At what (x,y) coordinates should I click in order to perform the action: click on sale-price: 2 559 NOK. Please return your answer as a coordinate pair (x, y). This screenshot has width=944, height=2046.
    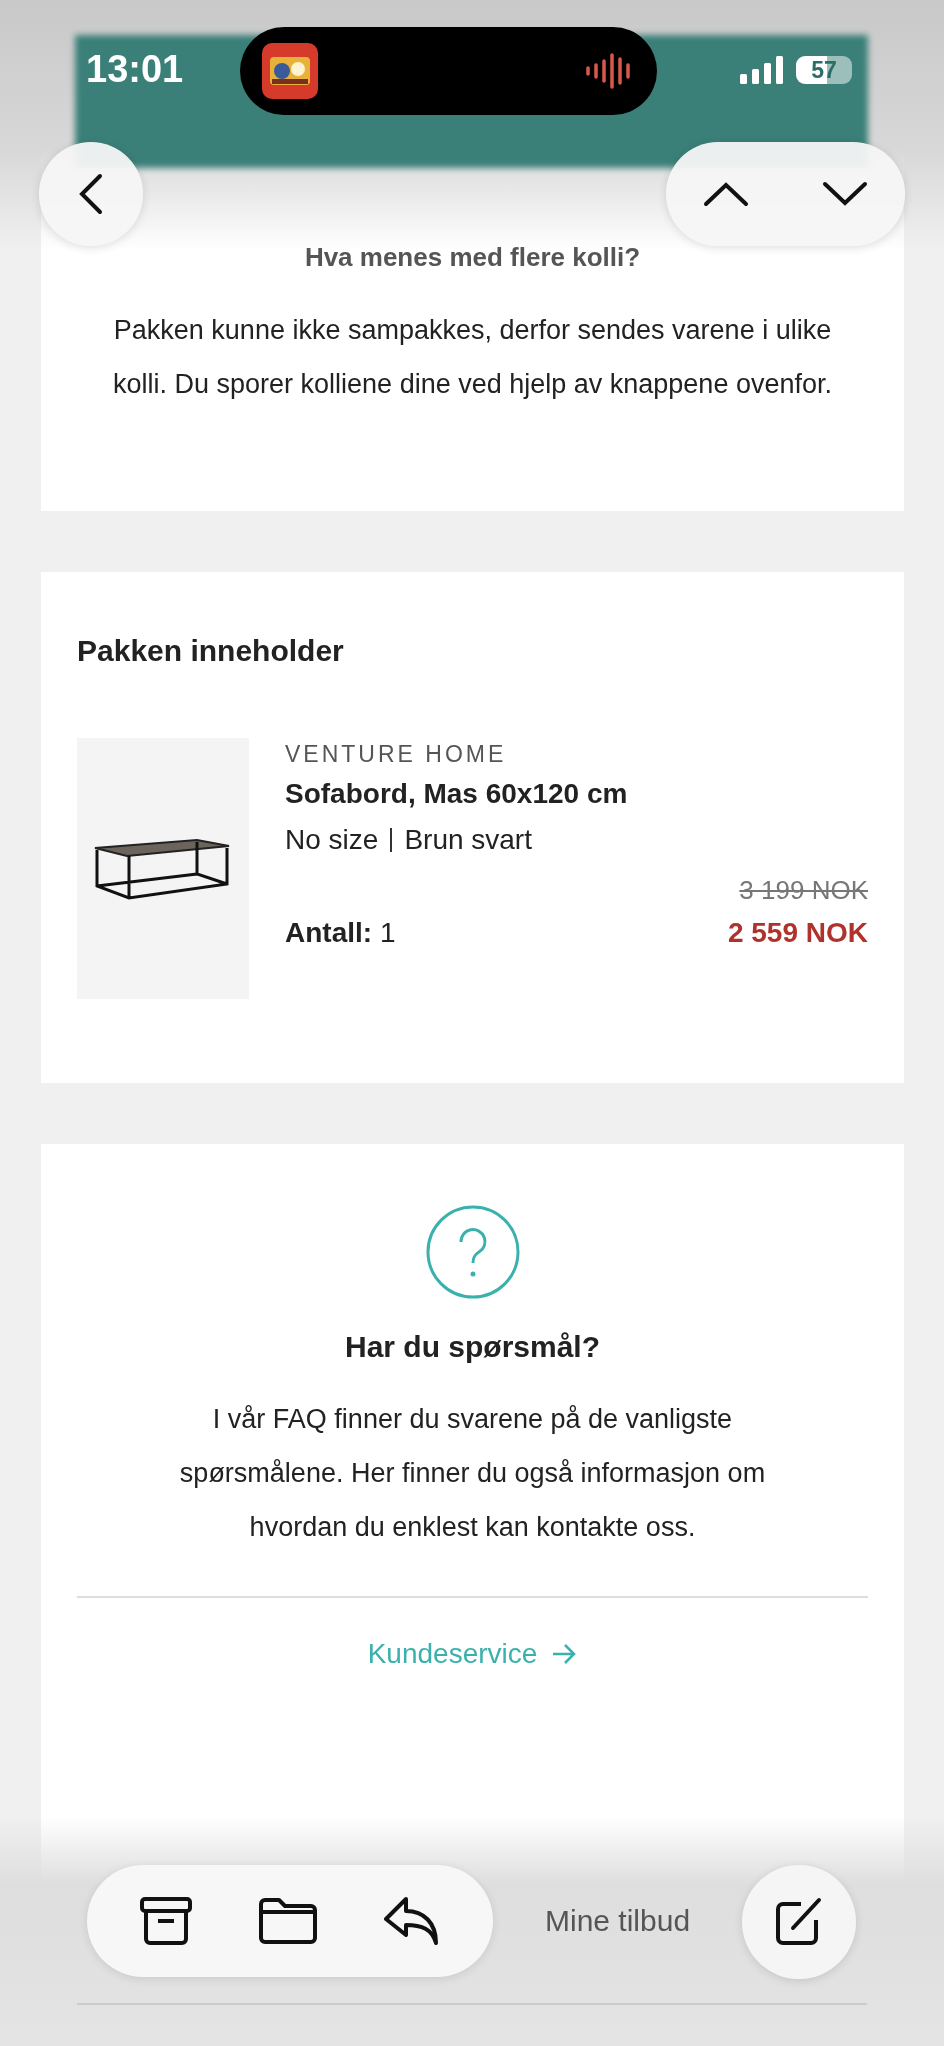
    Looking at the image, I should click on (797, 933).